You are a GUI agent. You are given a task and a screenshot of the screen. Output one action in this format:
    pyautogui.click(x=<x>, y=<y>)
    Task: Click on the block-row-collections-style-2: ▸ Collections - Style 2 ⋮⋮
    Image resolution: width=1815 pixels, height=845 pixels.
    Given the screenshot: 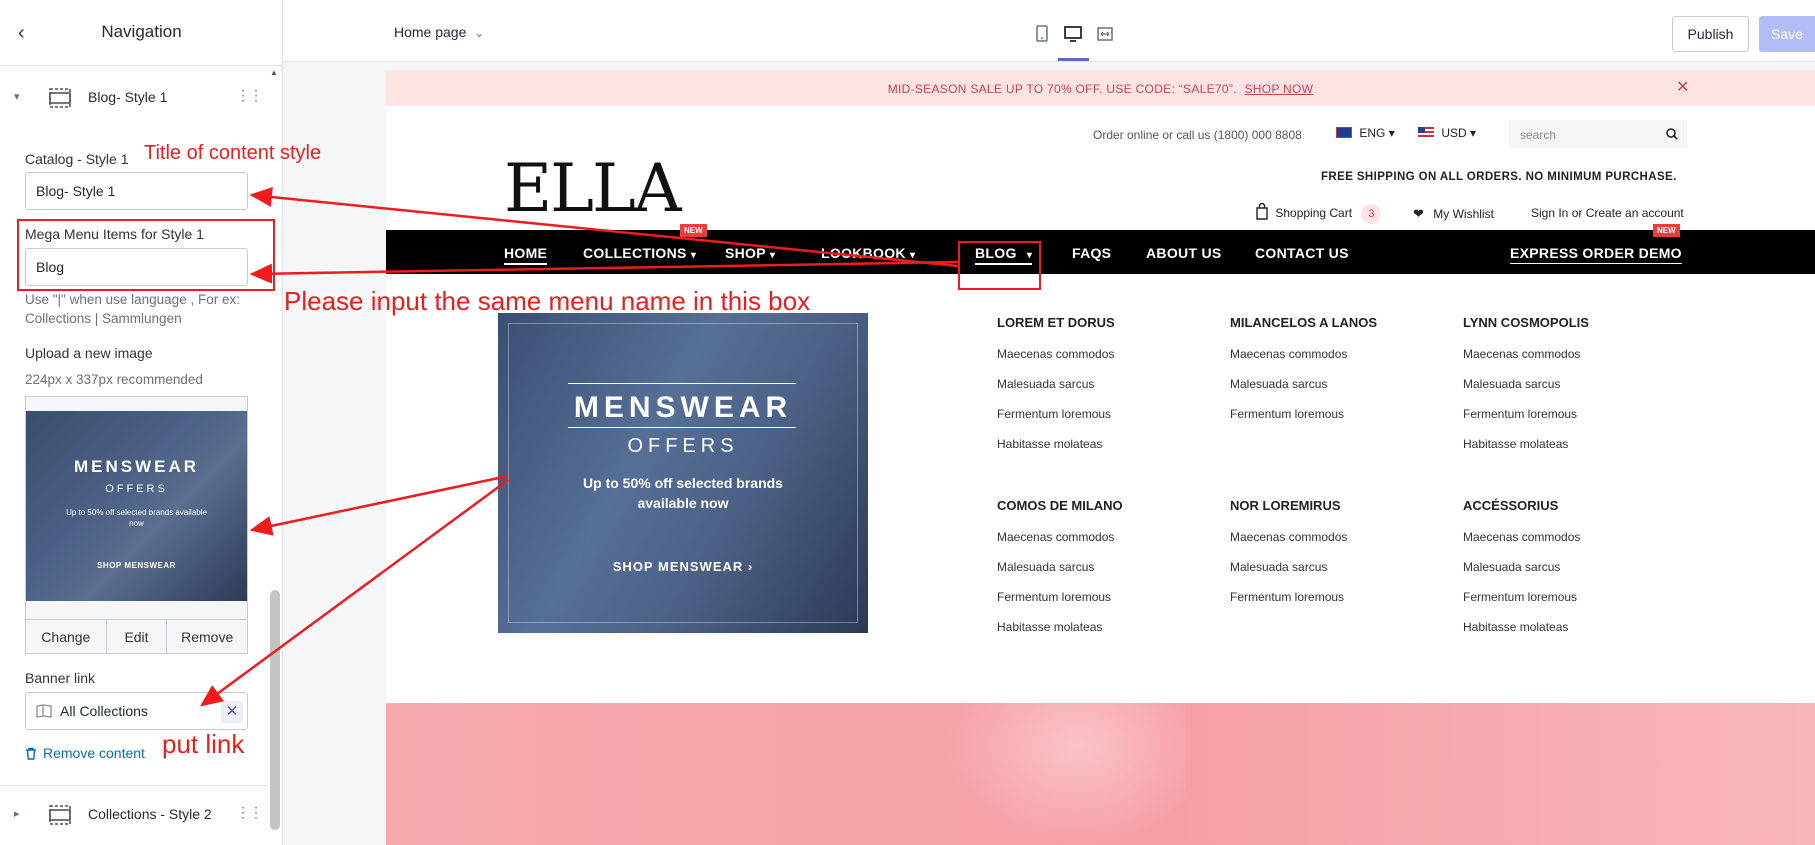 What is the action you would take?
    pyautogui.click(x=134, y=816)
    